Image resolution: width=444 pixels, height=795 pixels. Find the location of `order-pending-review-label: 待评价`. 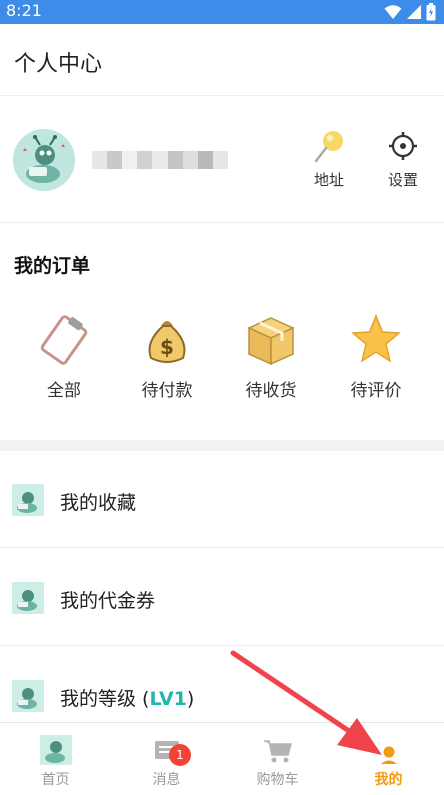

order-pending-review-label: 待评价 is located at coordinates (376, 391).